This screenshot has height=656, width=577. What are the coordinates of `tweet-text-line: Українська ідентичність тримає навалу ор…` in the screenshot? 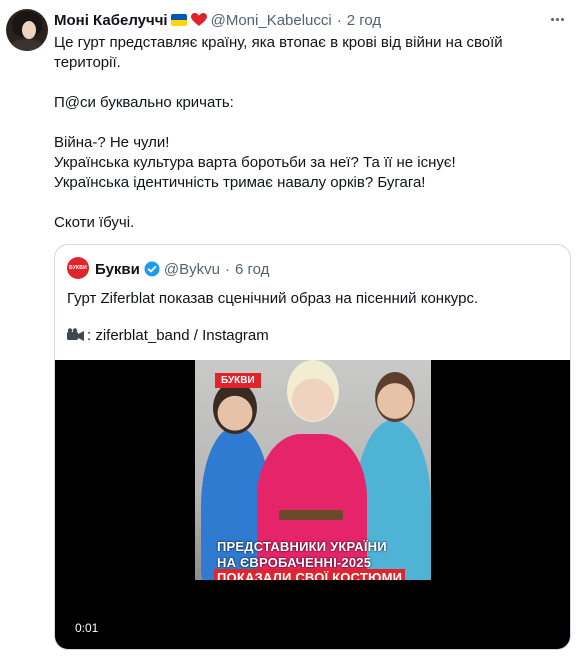 It's located at (240, 182).